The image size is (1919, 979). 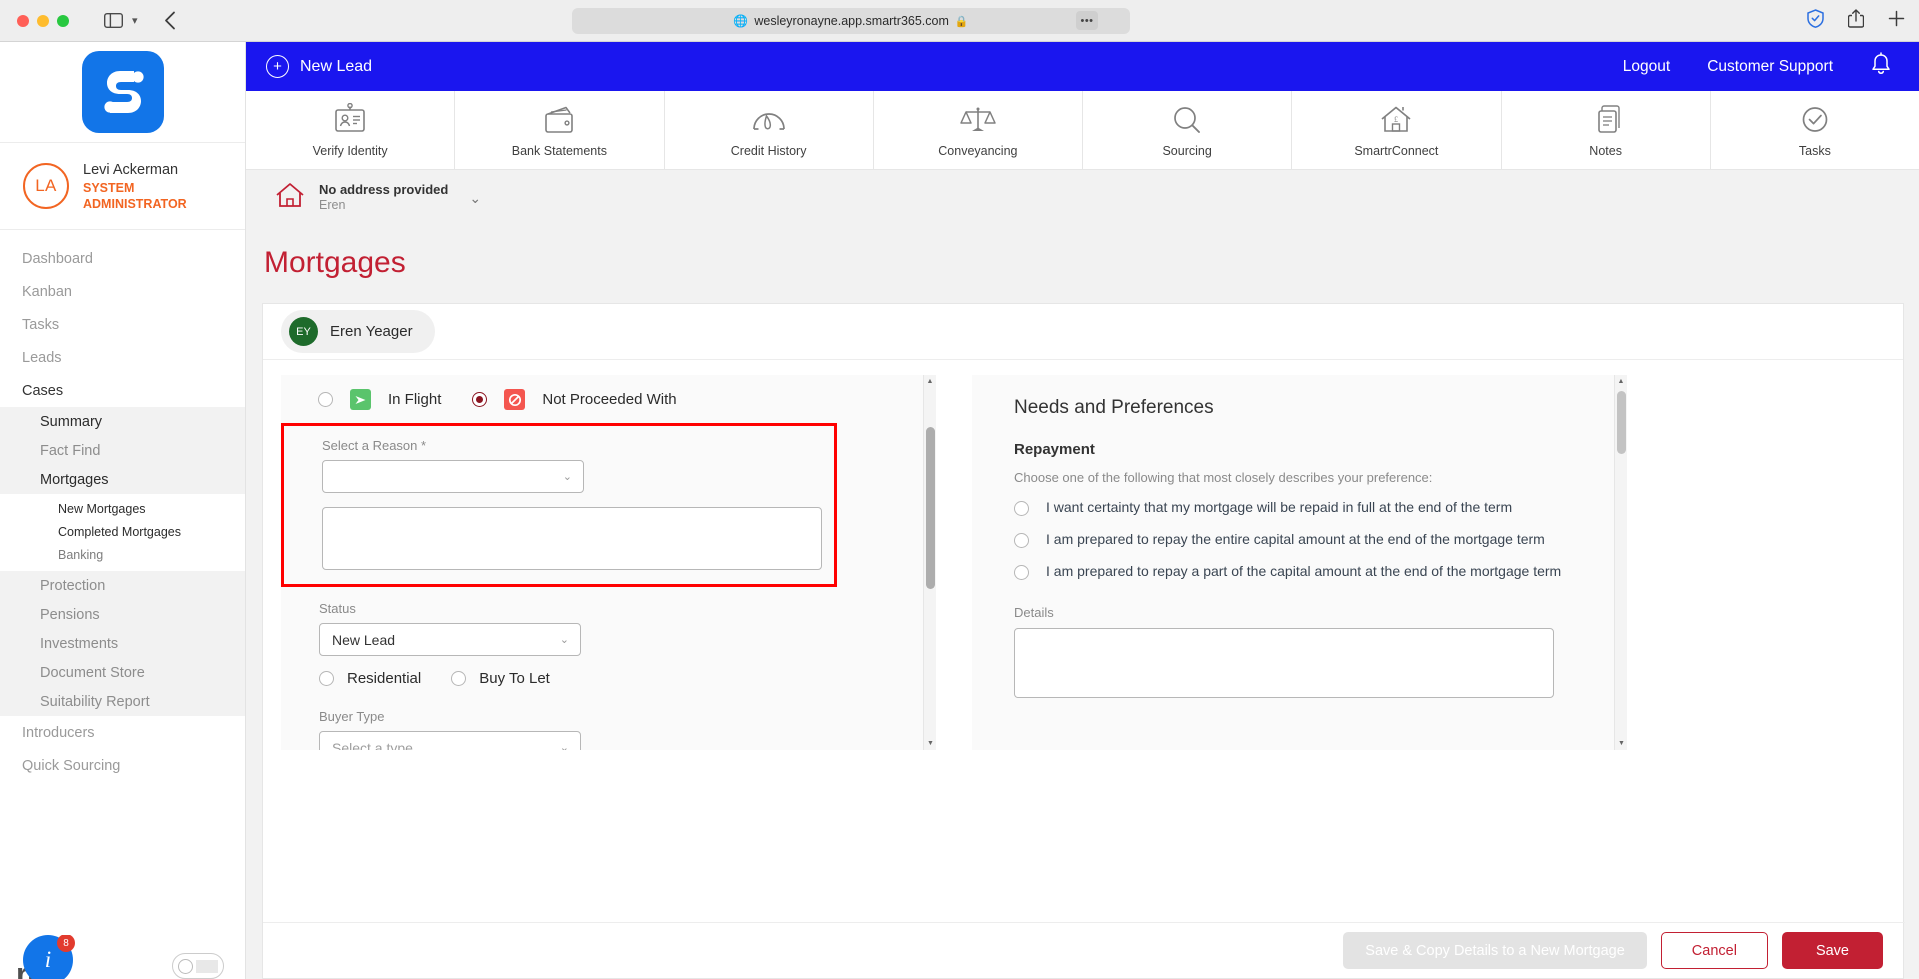 What do you see at coordinates (49, 957) in the screenshot?
I see `info-icon: i 8` at bounding box center [49, 957].